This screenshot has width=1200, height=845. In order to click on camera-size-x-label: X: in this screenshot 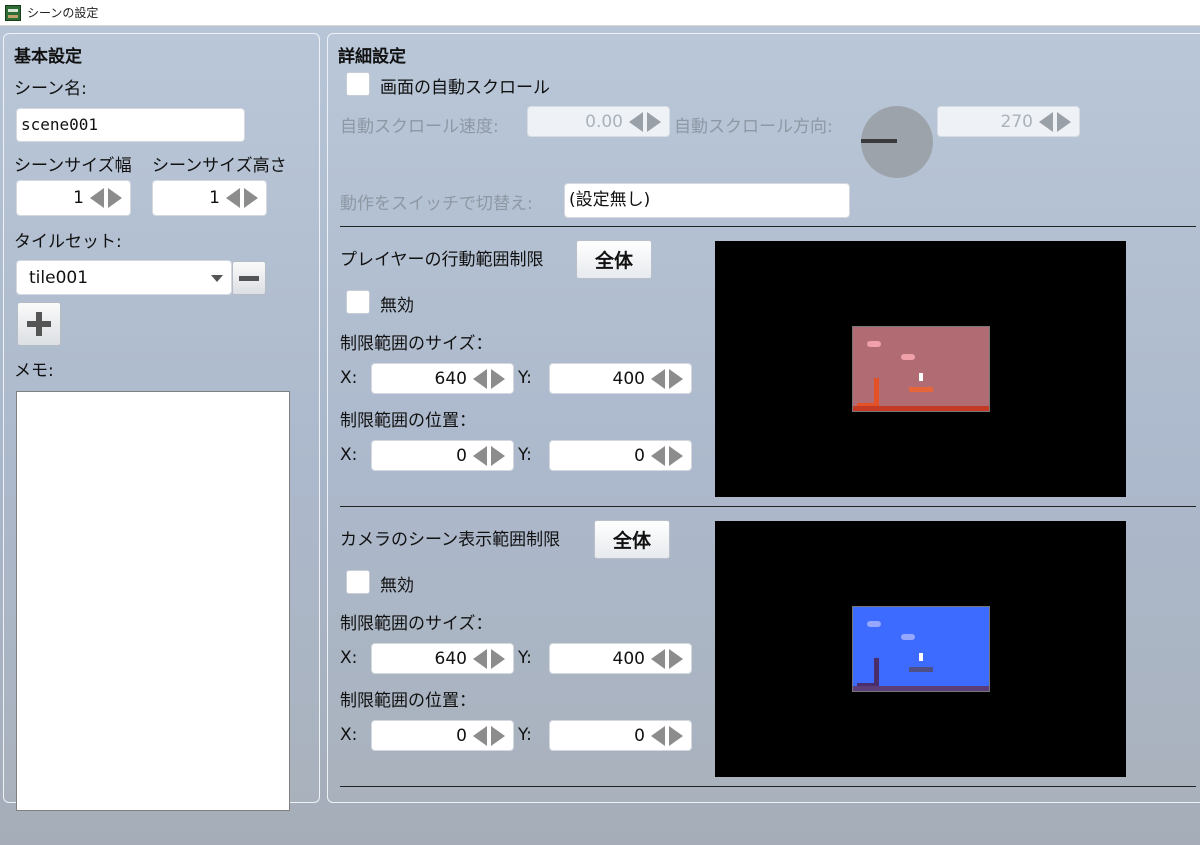, I will do `click(349, 658)`.